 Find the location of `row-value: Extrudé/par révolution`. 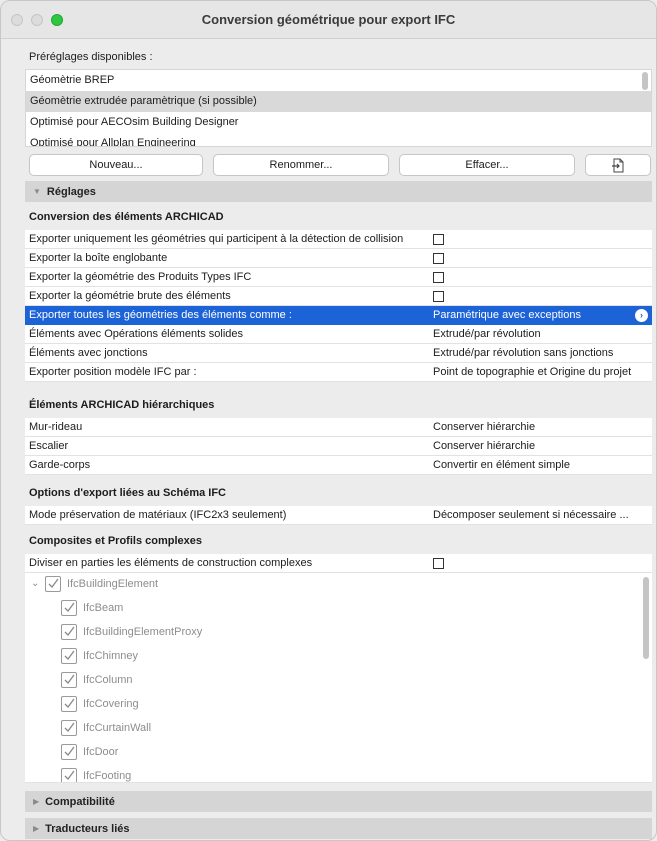

row-value: Extrudé/par révolution is located at coordinates (487, 334).